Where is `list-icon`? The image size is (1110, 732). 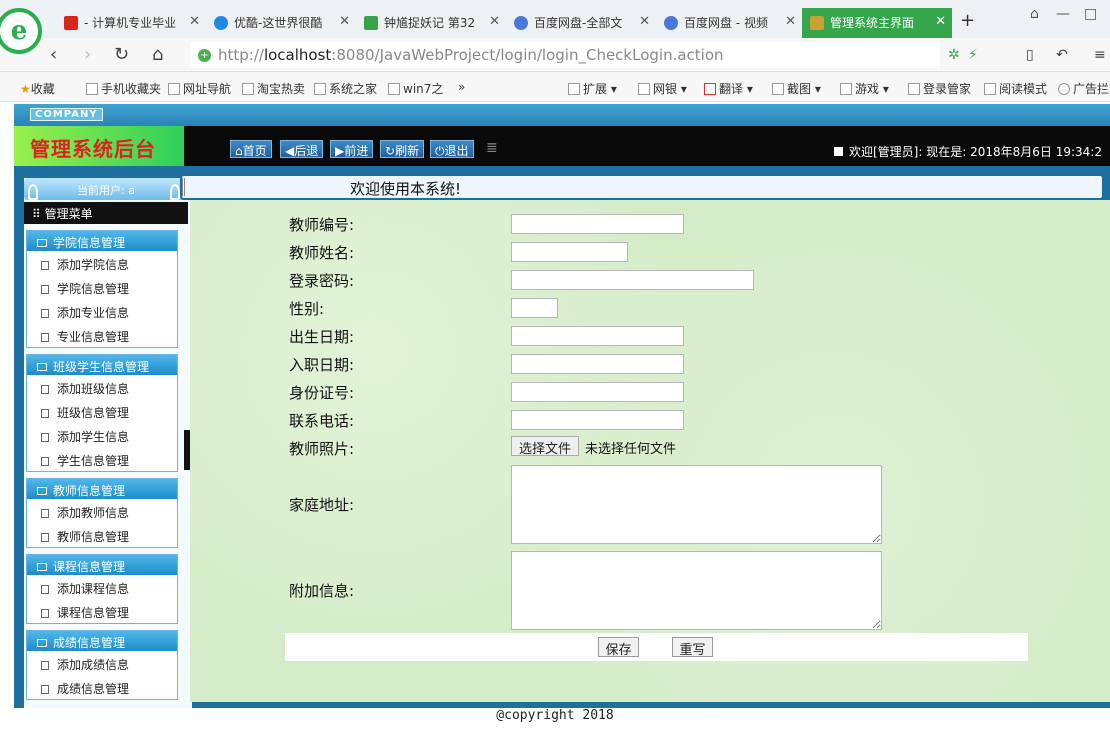 list-icon is located at coordinates (42, 643).